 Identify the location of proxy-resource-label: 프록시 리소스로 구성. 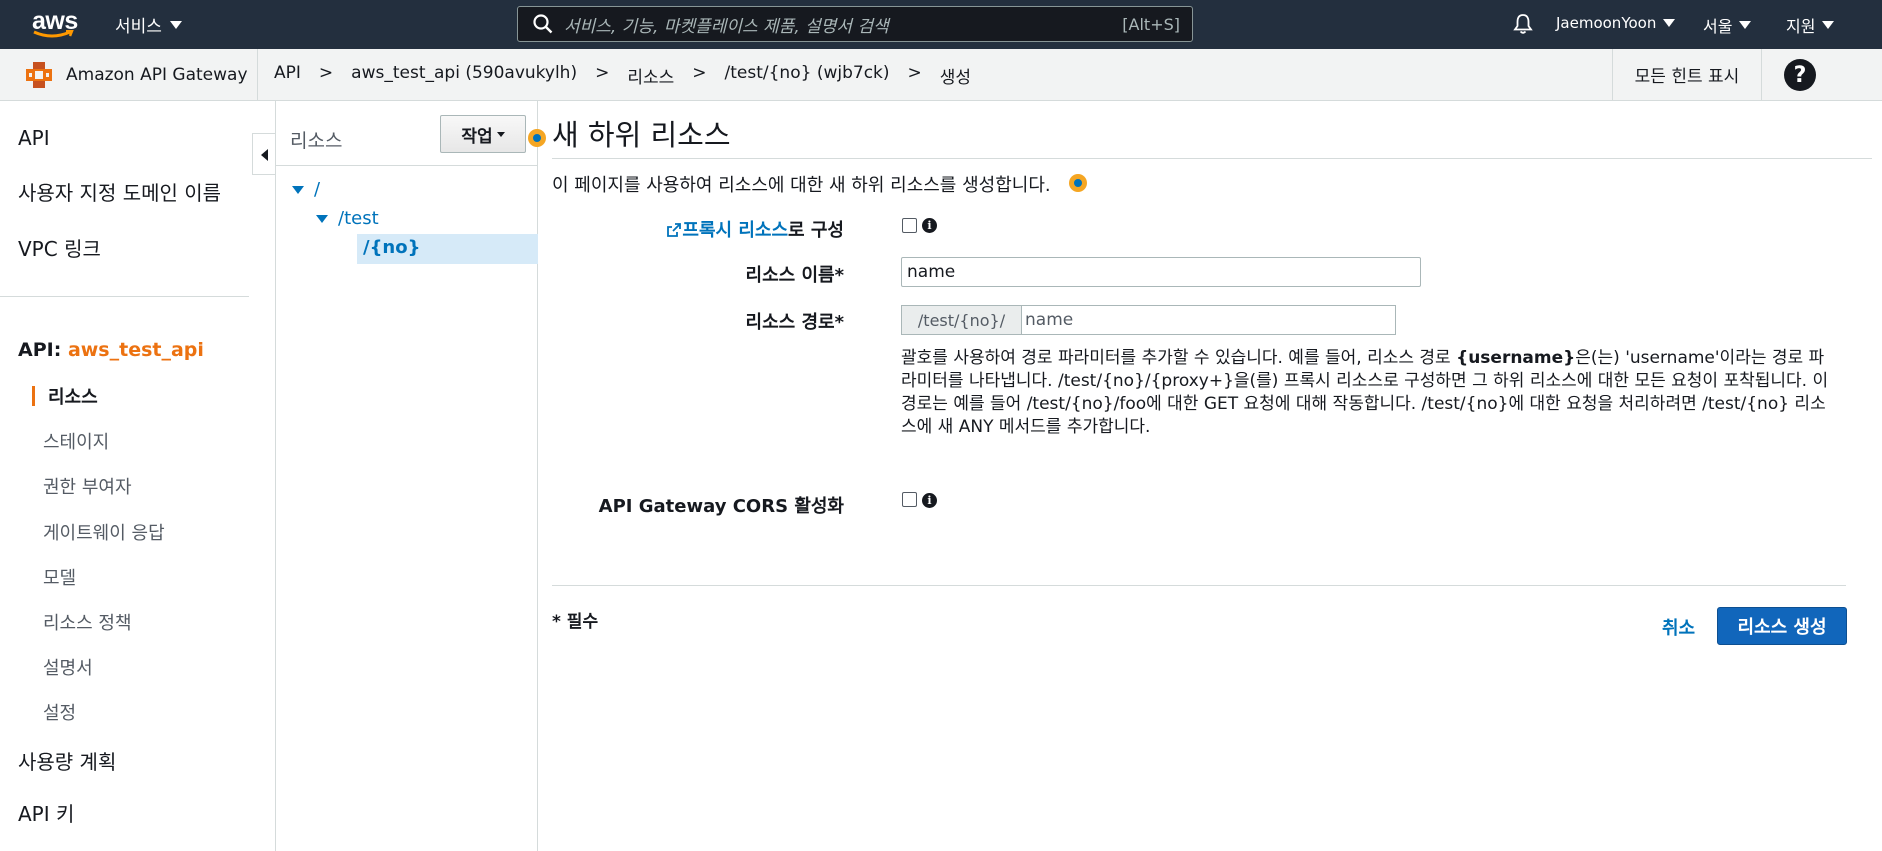
(755, 229).